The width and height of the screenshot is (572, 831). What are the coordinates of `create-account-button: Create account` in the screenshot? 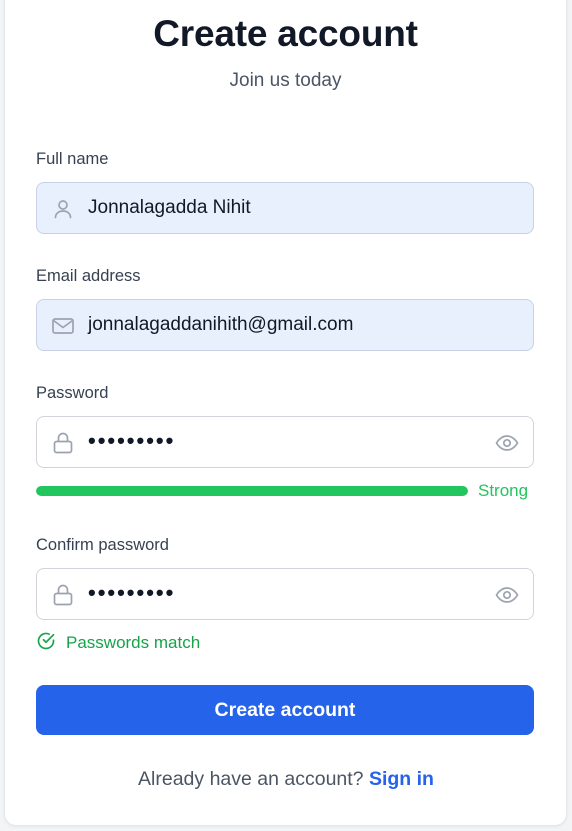 It's located at (285, 710).